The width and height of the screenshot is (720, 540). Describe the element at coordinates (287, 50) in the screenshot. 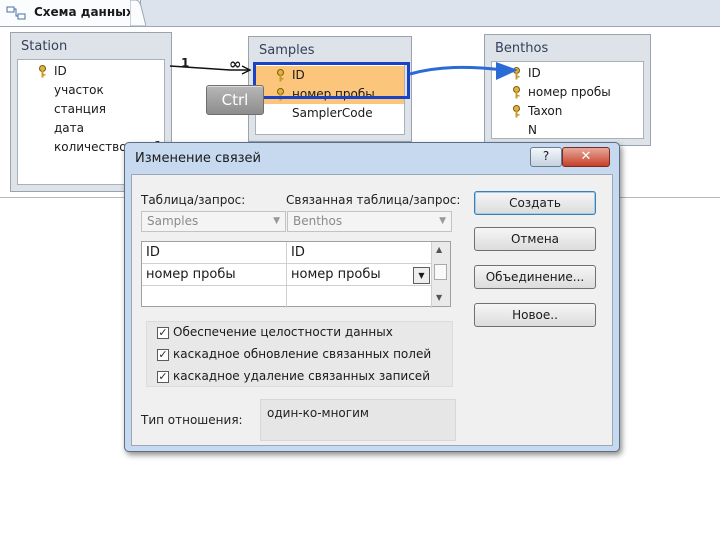

I see `table-samples-title: Samples` at that location.